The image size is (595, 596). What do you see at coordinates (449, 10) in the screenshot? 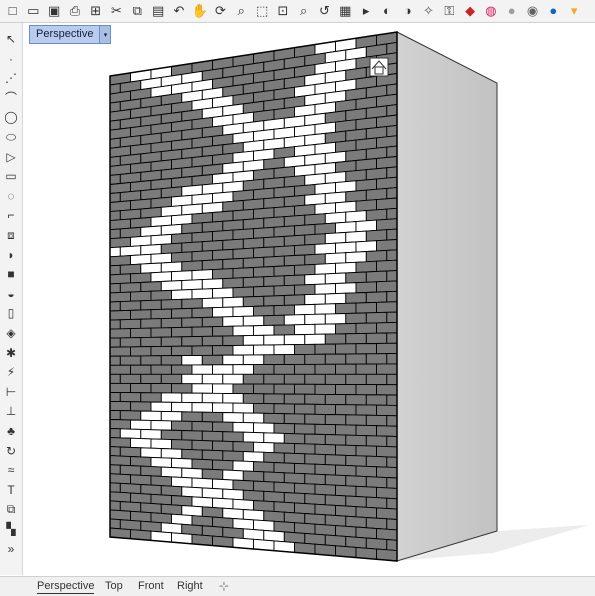
I see `lock-icon: ⚿` at bounding box center [449, 10].